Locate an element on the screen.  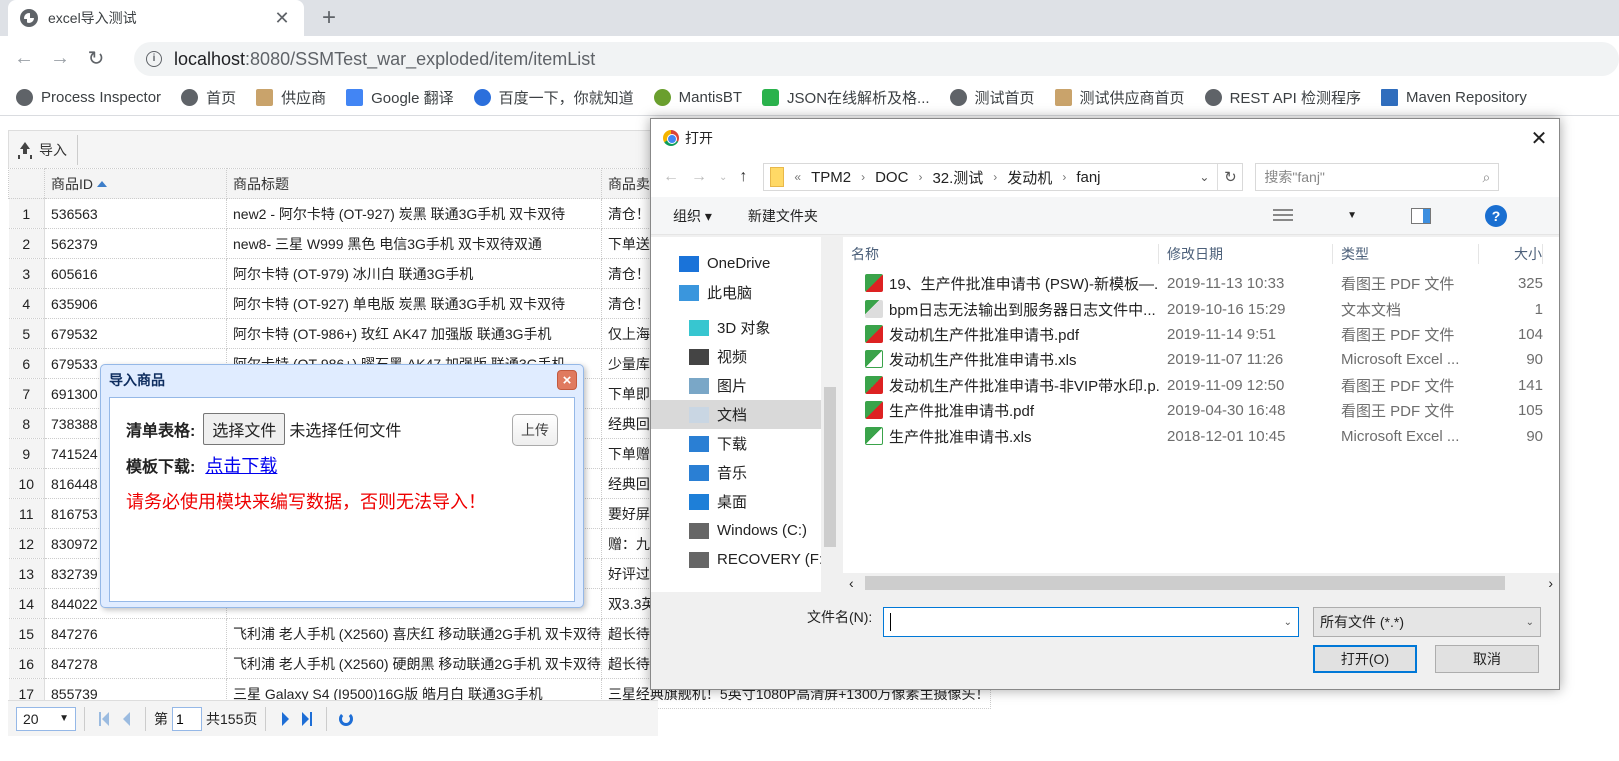
nav-item: 桌面 is located at coordinates (745, 501).